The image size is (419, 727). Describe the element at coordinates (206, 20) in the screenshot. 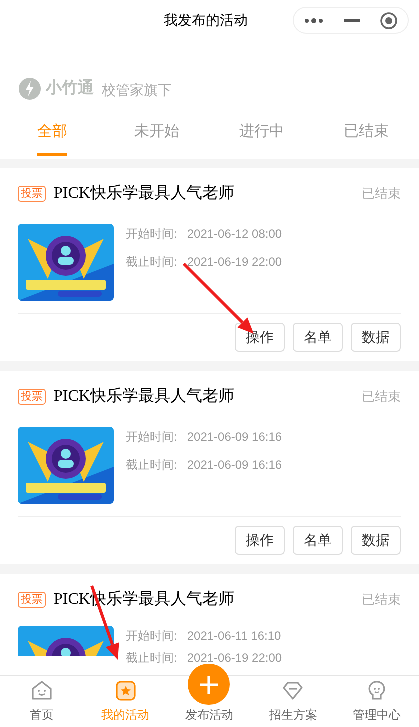

I see `window-title: 我发布的活动` at that location.